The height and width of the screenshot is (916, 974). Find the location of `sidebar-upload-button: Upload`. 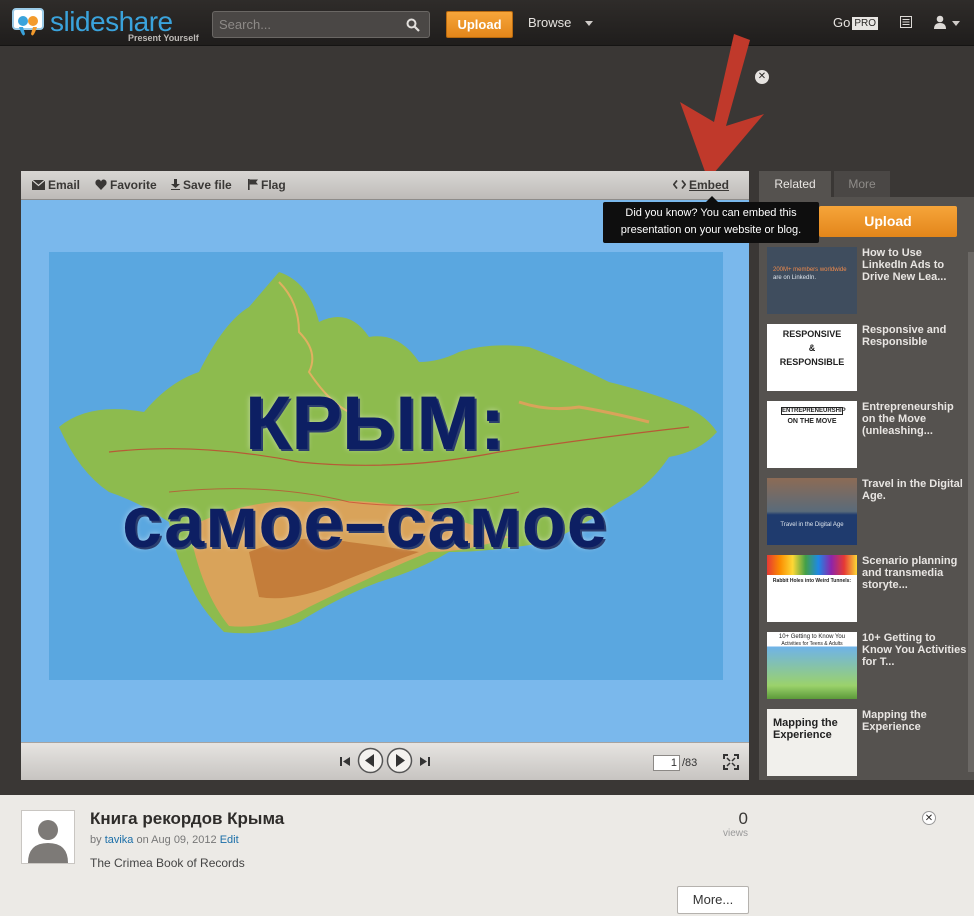

sidebar-upload-button: Upload is located at coordinates (888, 221).